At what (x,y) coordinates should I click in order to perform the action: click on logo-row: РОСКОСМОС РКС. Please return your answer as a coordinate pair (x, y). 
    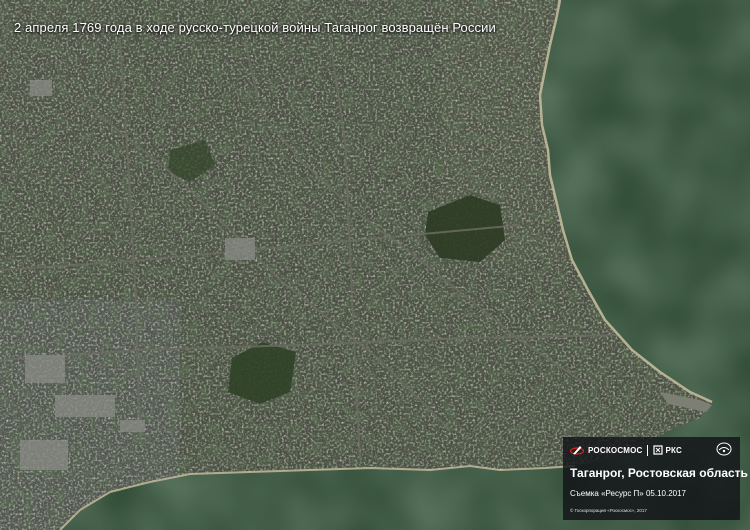
    Looking at the image, I should click on (626, 450).